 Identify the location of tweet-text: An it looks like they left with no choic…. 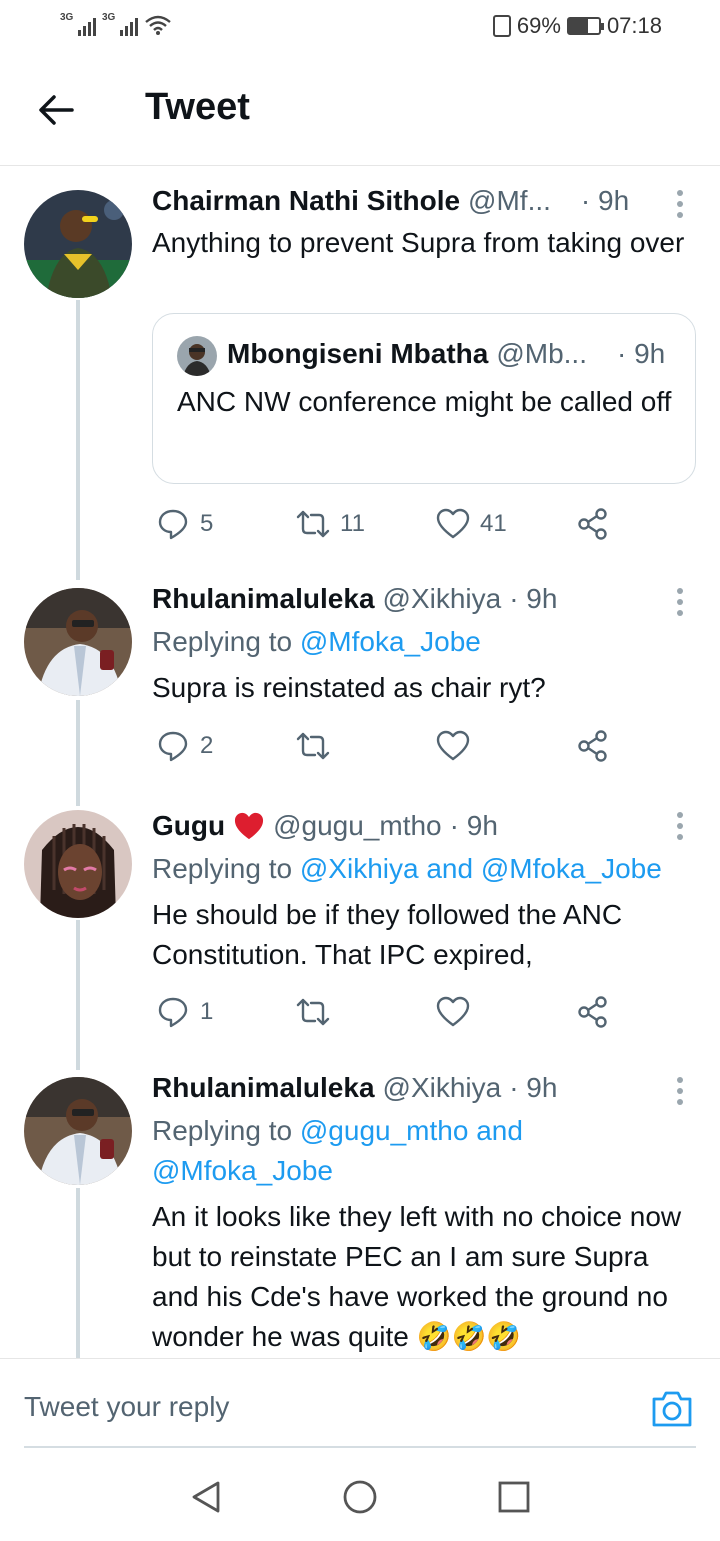
(417, 1276).